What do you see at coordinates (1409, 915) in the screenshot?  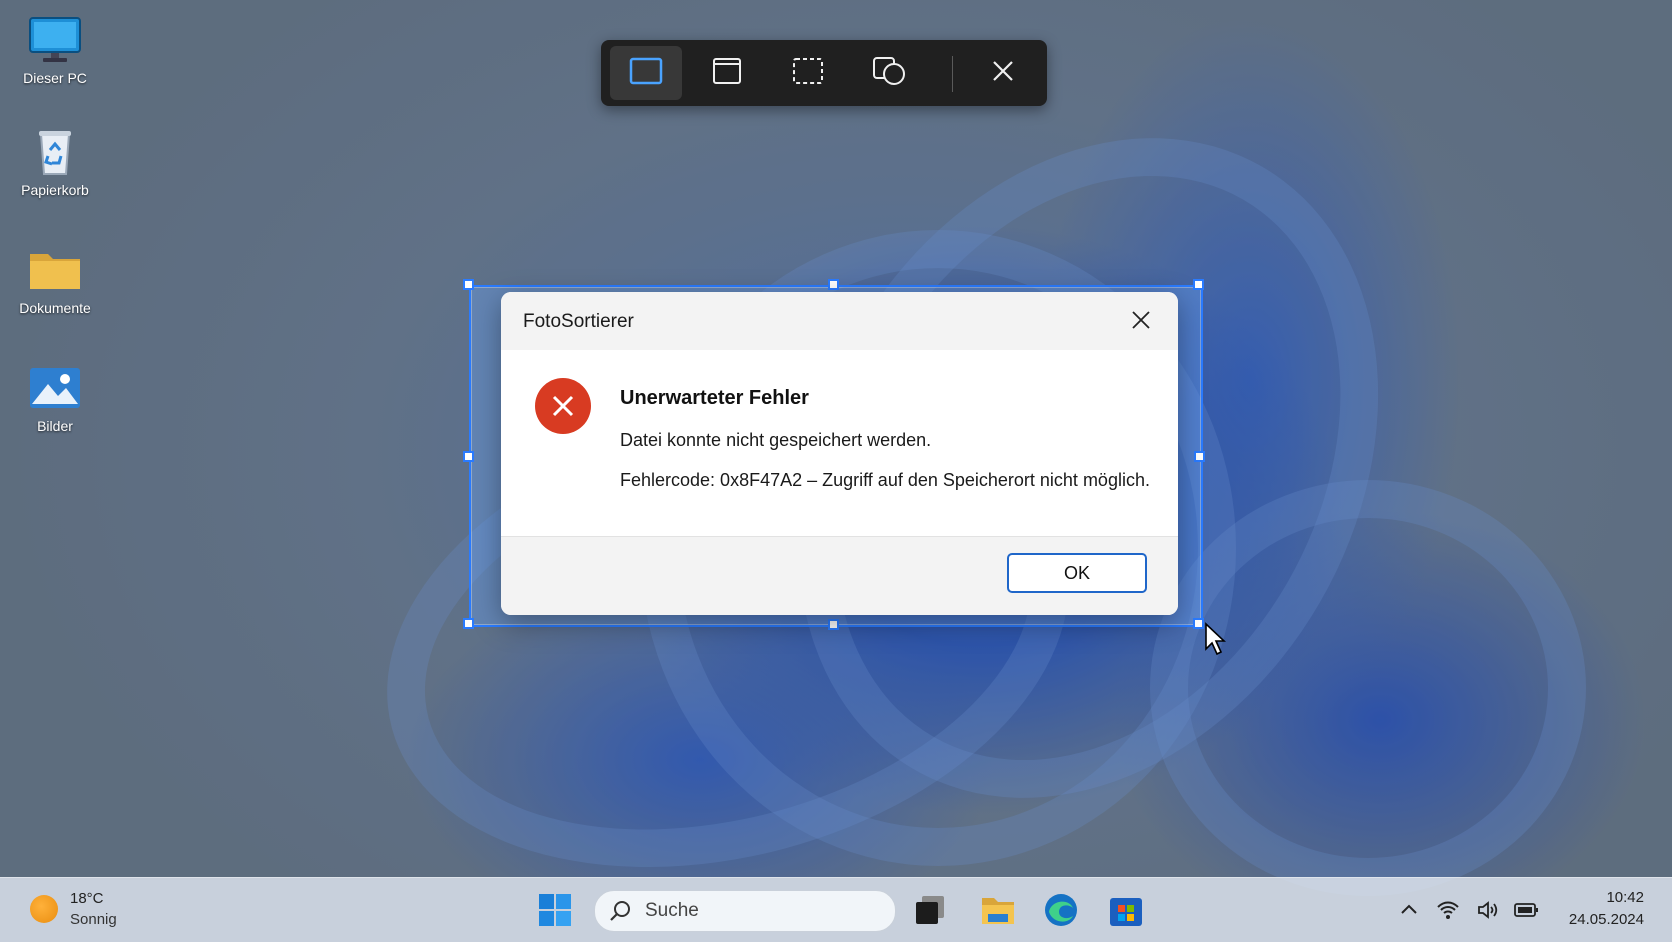 I see `chevron-up-icon` at bounding box center [1409, 915].